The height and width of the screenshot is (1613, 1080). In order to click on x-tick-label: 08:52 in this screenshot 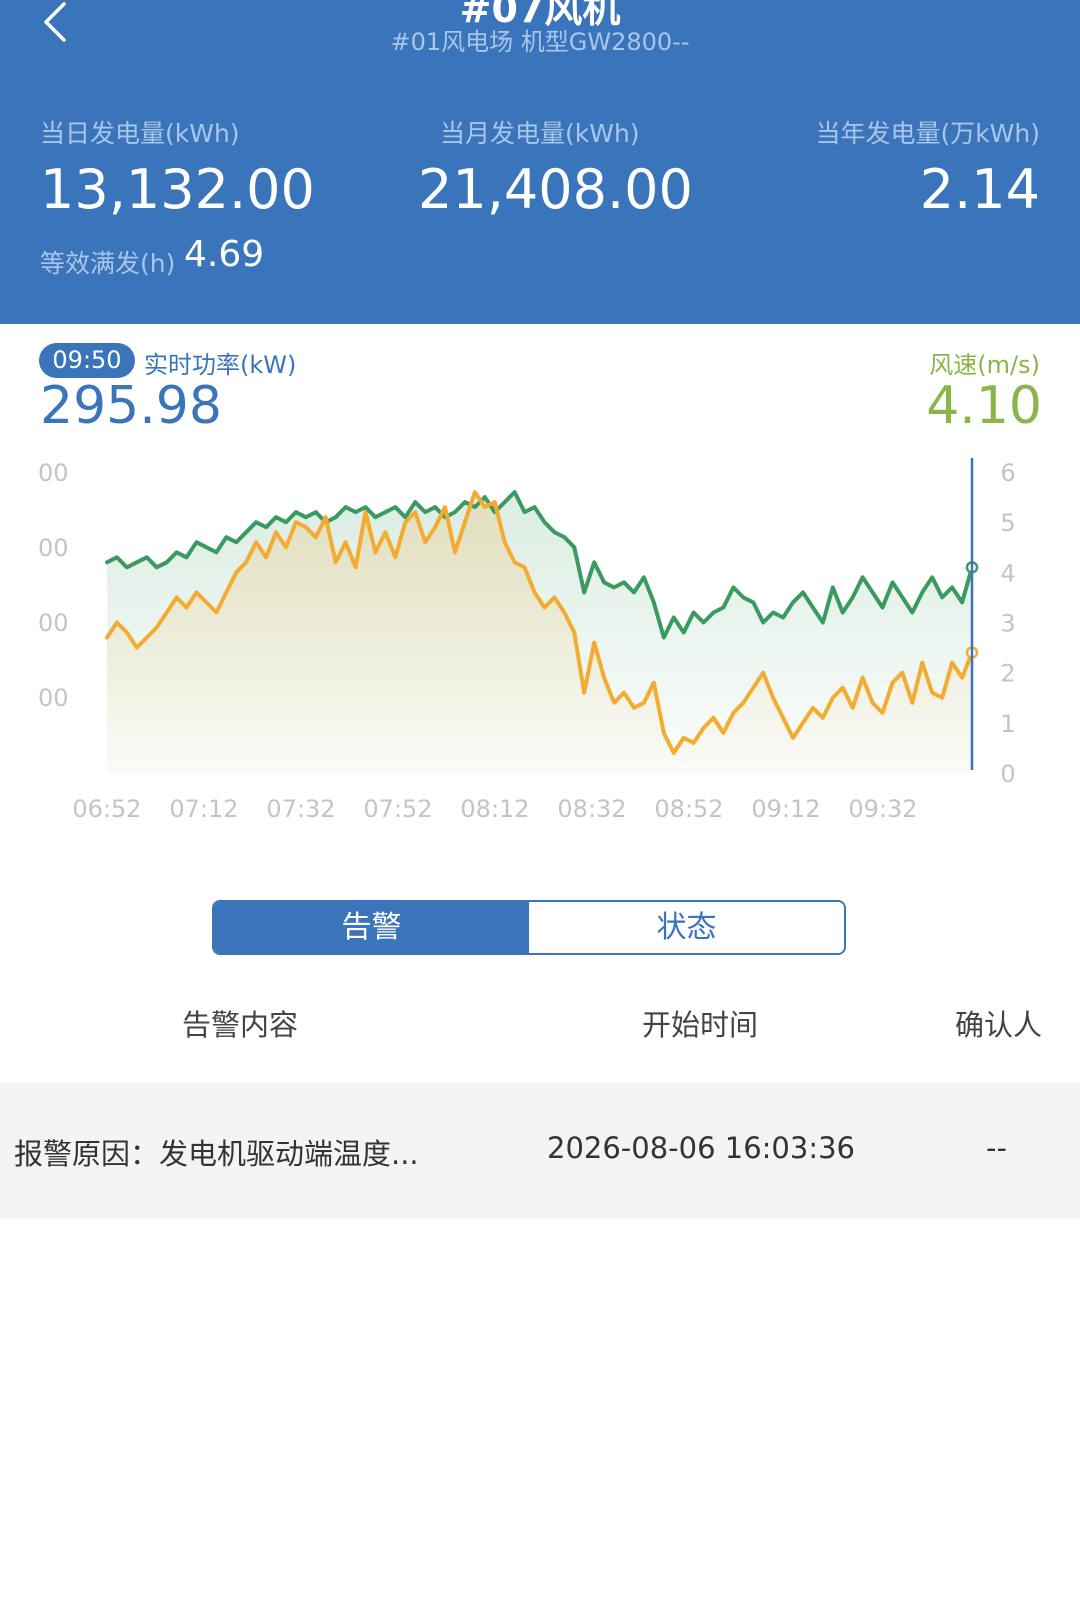, I will do `click(688, 809)`.